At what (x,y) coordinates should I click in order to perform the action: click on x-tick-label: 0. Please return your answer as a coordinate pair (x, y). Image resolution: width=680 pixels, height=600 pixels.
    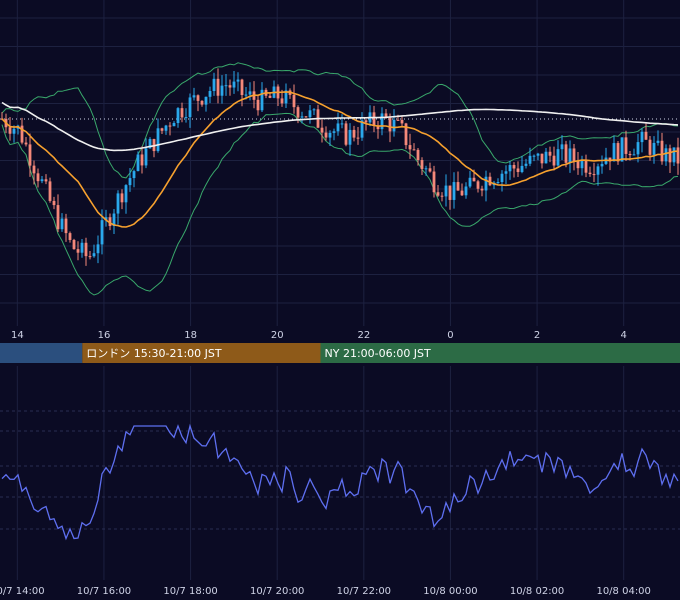
    Looking at the image, I should click on (450, 335).